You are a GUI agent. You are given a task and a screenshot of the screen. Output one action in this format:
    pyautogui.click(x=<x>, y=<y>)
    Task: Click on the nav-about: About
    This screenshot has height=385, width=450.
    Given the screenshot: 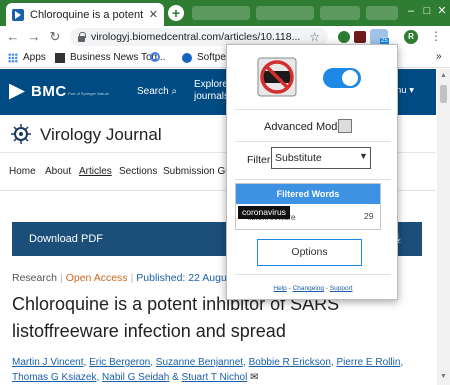 What is the action you would take?
    pyautogui.click(x=58, y=171)
    